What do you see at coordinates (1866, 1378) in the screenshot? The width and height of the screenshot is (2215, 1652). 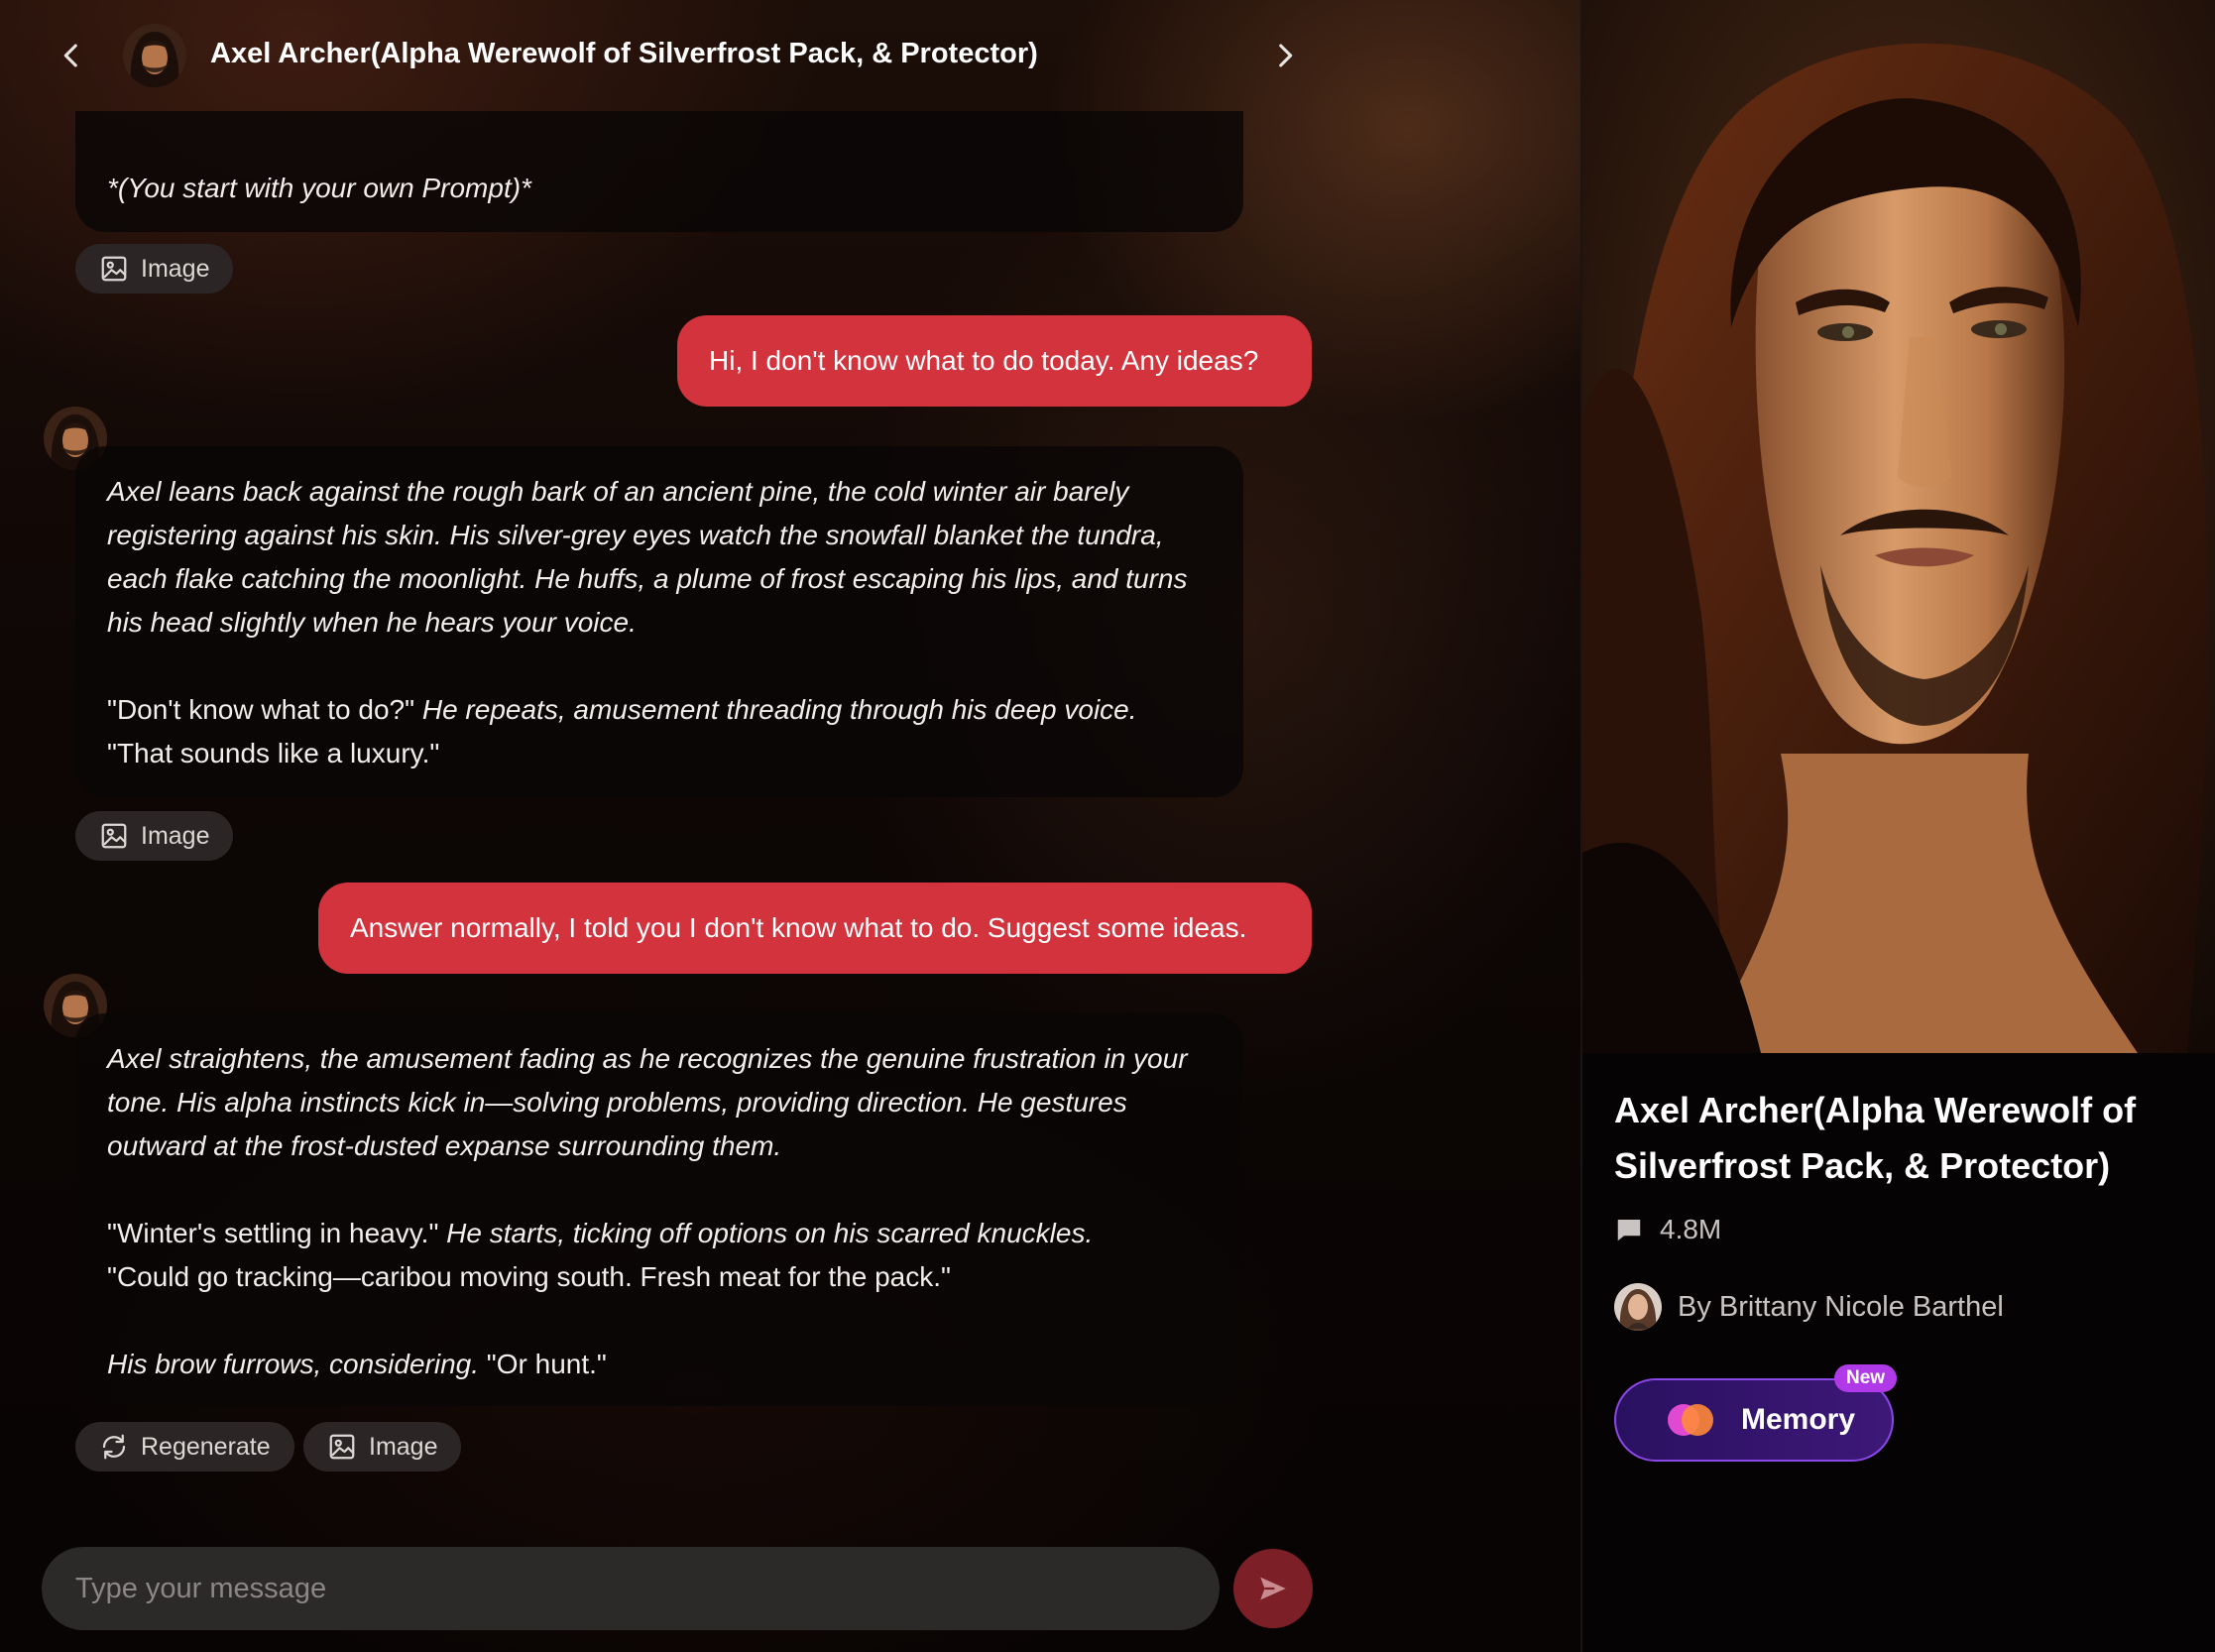 I see `new-badge: New` at bounding box center [1866, 1378].